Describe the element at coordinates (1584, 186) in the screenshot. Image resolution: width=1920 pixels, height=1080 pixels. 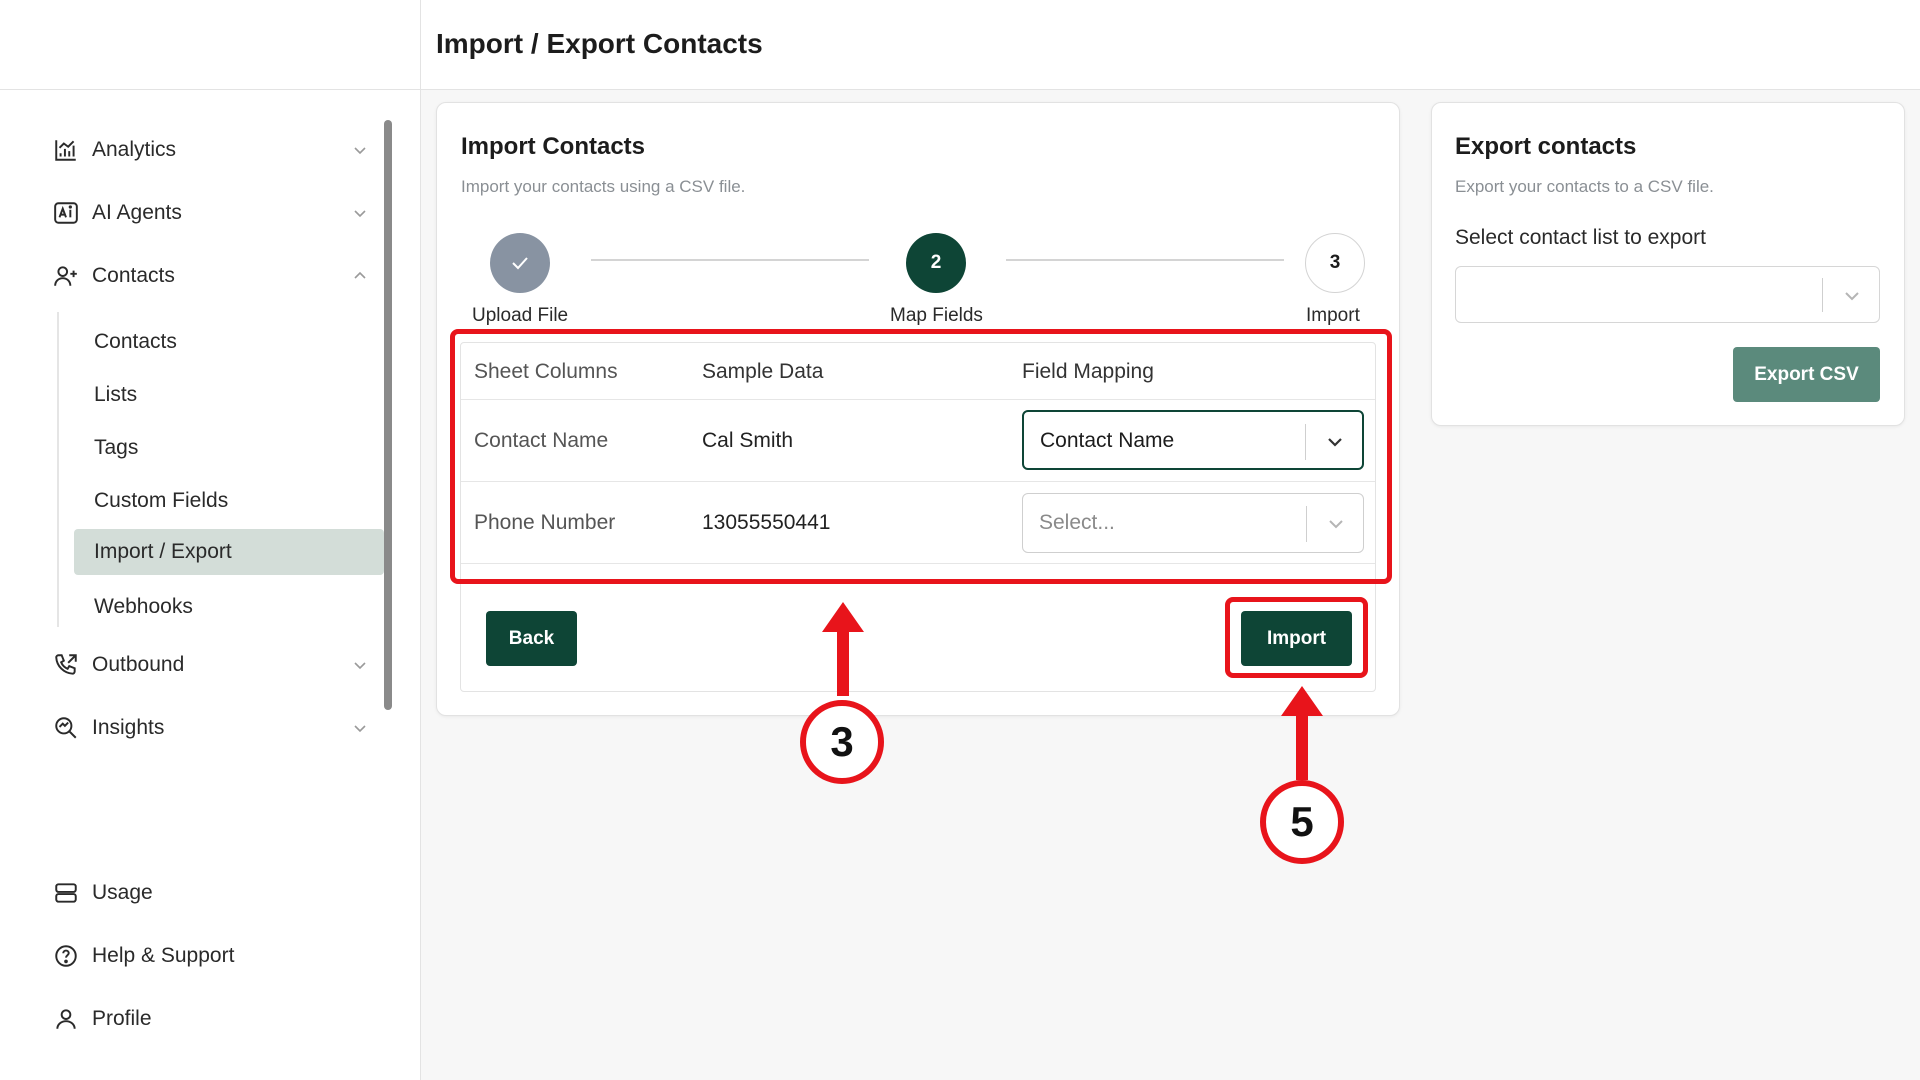
I see `export-card-subtitle: Export your contacts to a CSV file.` at that location.